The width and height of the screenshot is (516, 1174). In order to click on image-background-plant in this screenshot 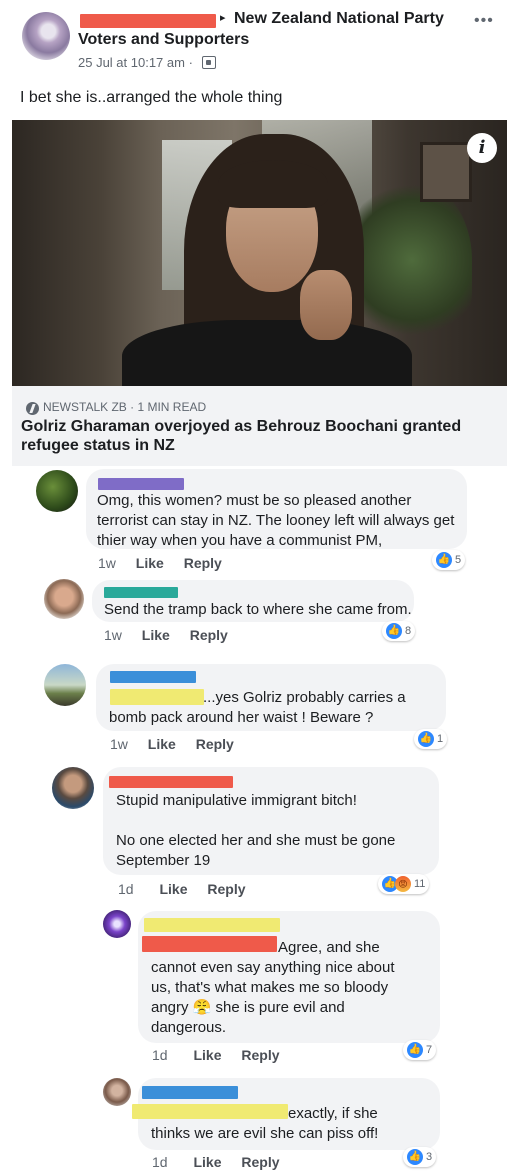, I will do `click(412, 260)`.